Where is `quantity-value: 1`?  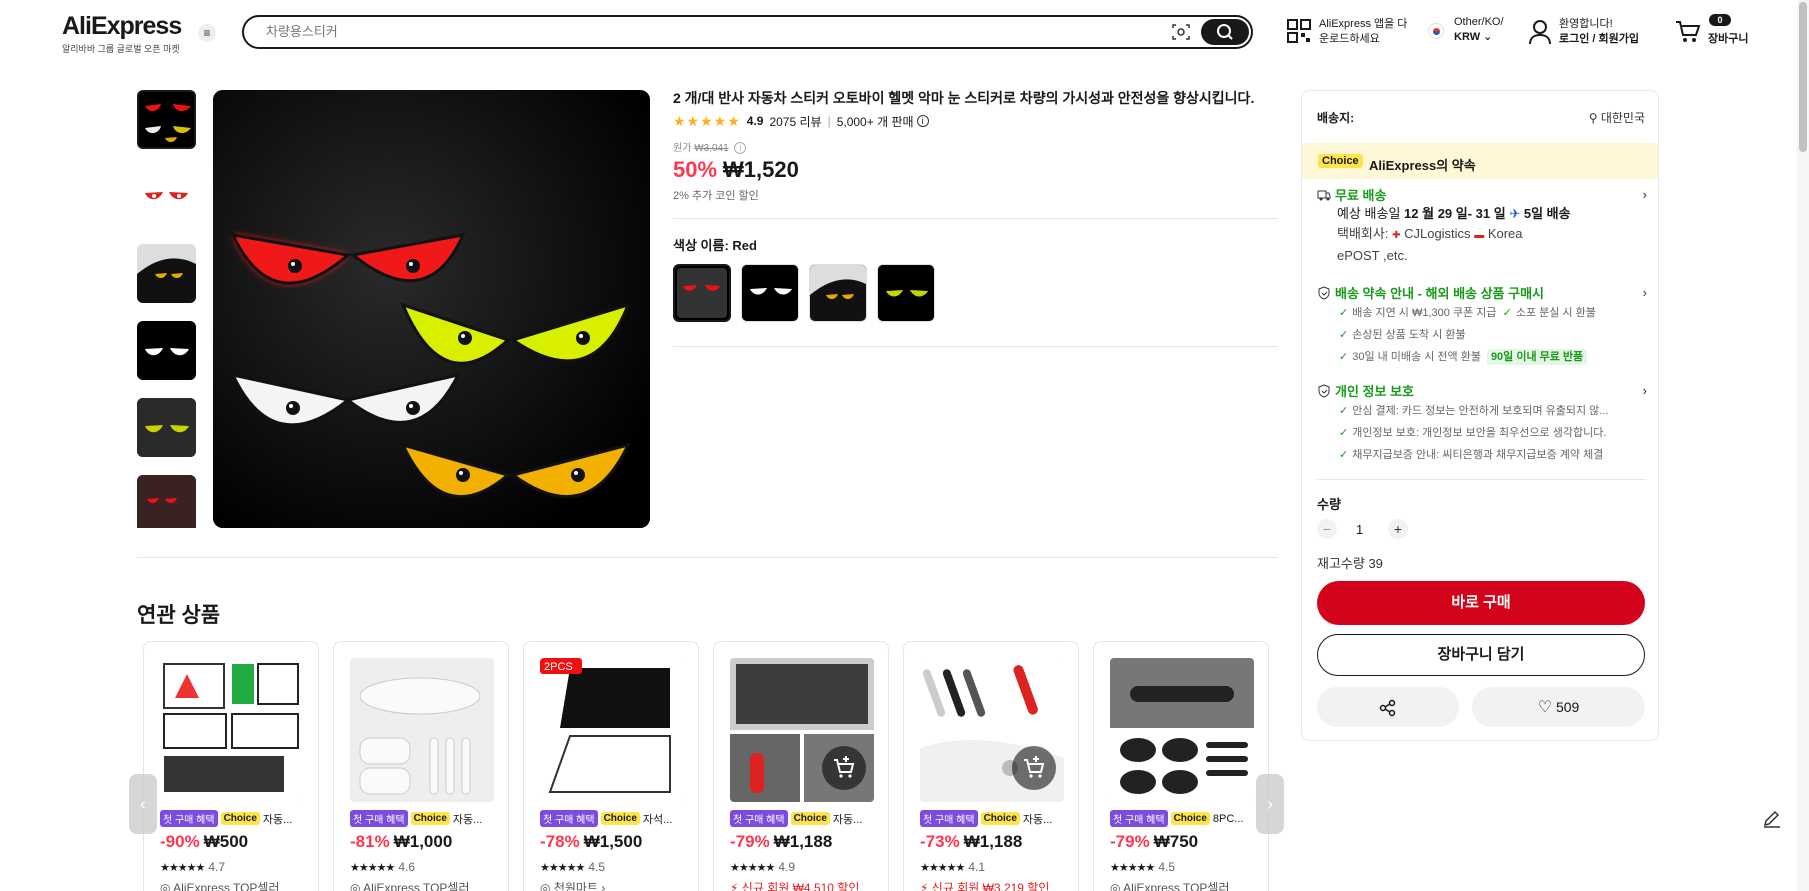 quantity-value: 1 is located at coordinates (1359, 529).